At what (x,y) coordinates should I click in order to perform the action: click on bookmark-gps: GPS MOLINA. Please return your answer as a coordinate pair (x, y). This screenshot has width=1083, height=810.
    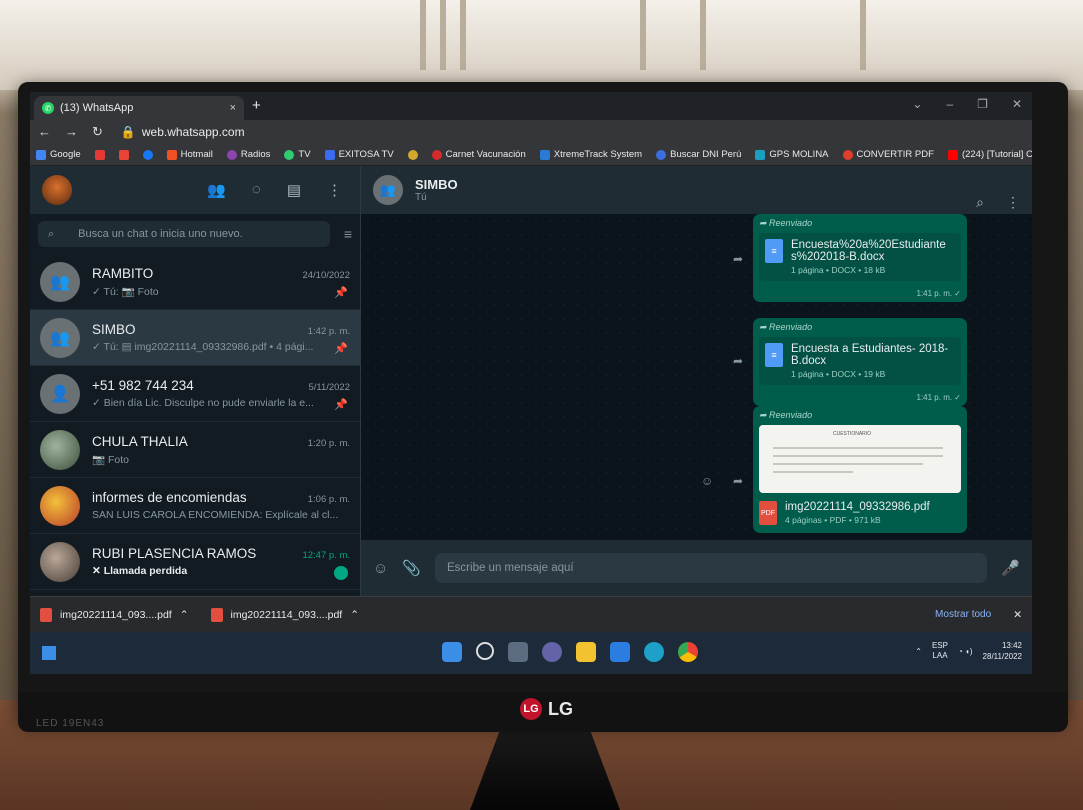
    Looking at the image, I should click on (792, 154).